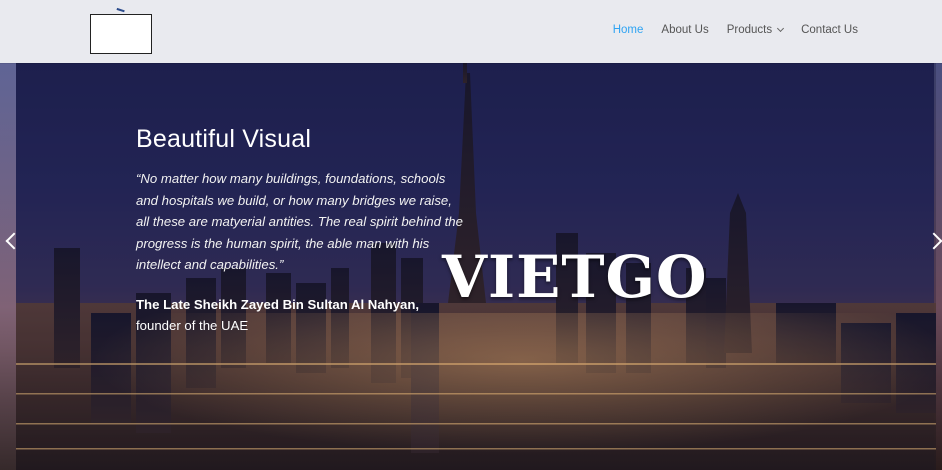 This screenshot has width=942, height=470. What do you see at coordinates (749, 30) in the screenshot?
I see `nav-products-label: Products` at bounding box center [749, 30].